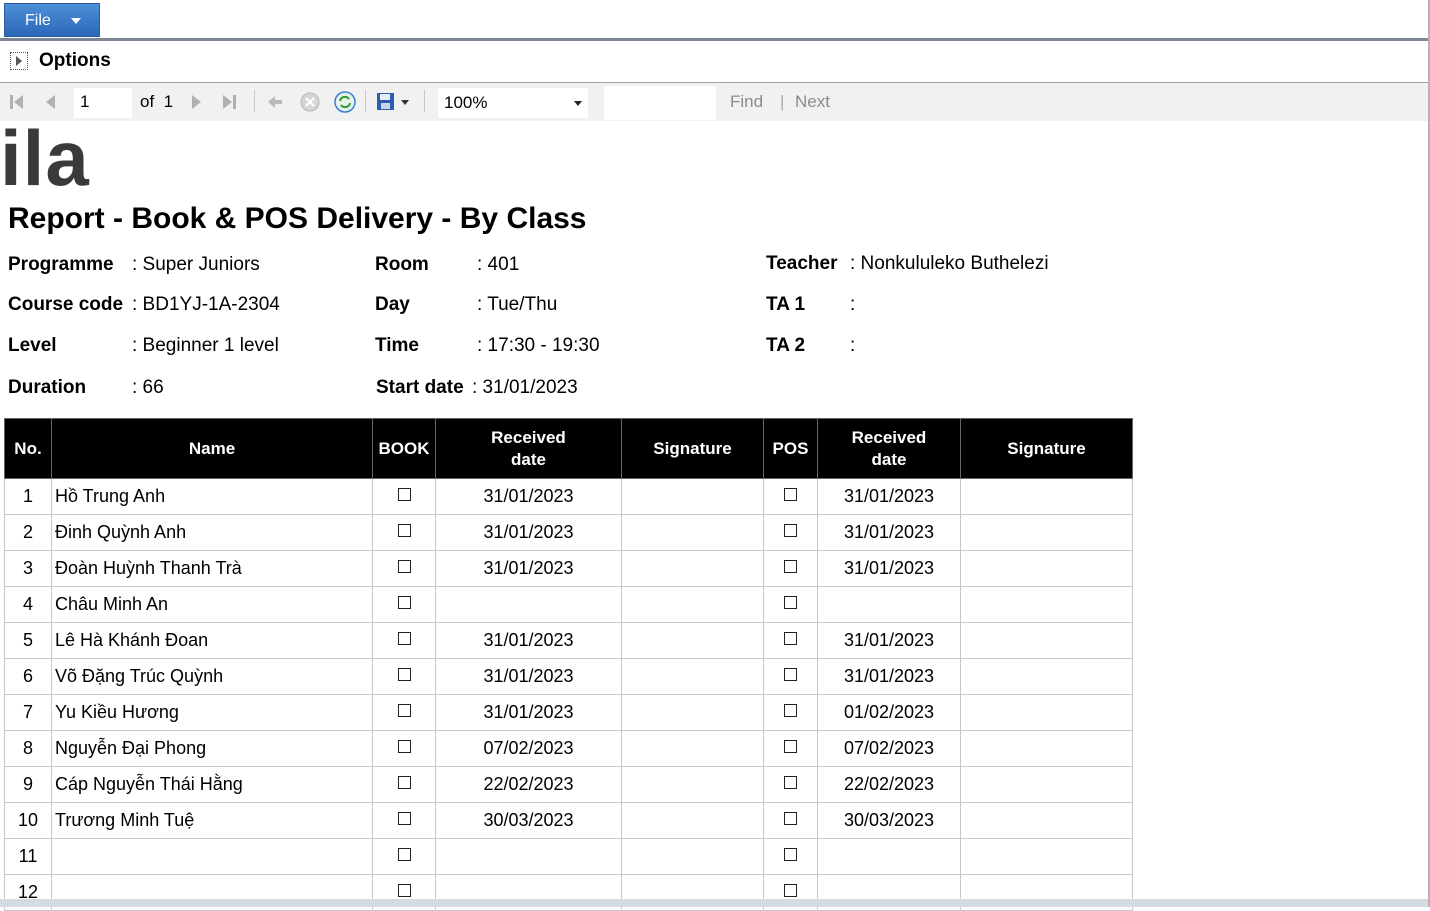  What do you see at coordinates (746, 102) in the screenshot?
I see `find-button: Find` at bounding box center [746, 102].